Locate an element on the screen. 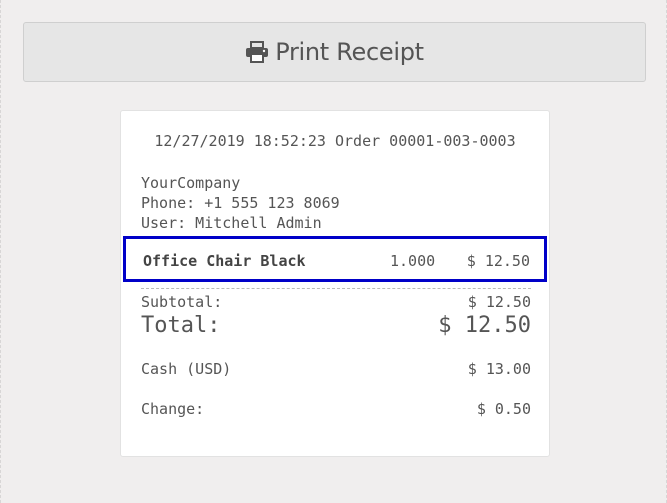 The width and height of the screenshot is (667, 503). total-label: Total: is located at coordinates (181, 325).